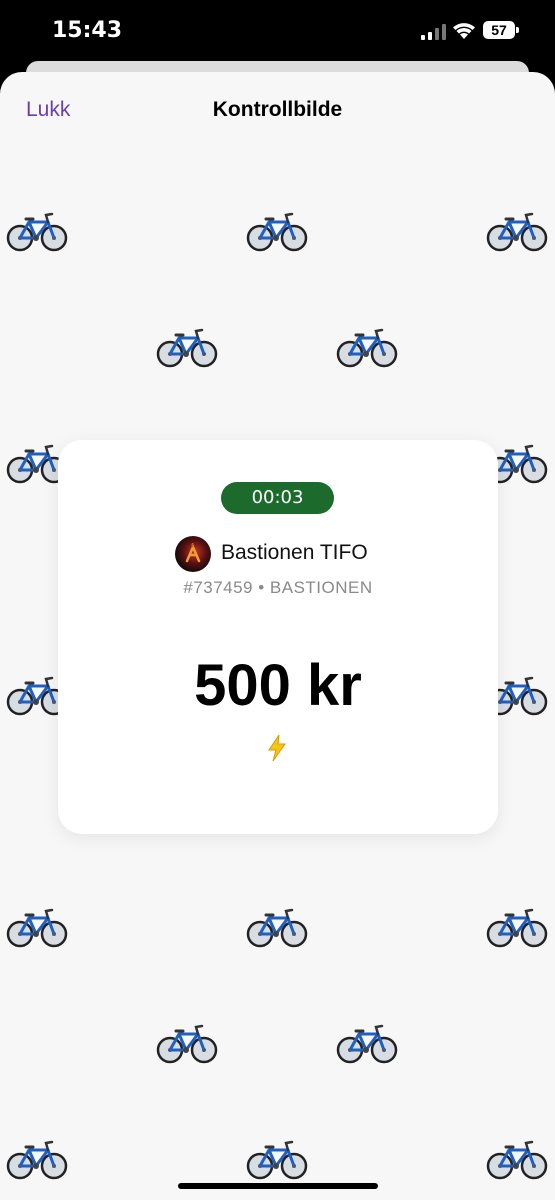 This screenshot has height=1200, width=555. I want to click on page-title: Kontrollbilde, so click(277, 109).